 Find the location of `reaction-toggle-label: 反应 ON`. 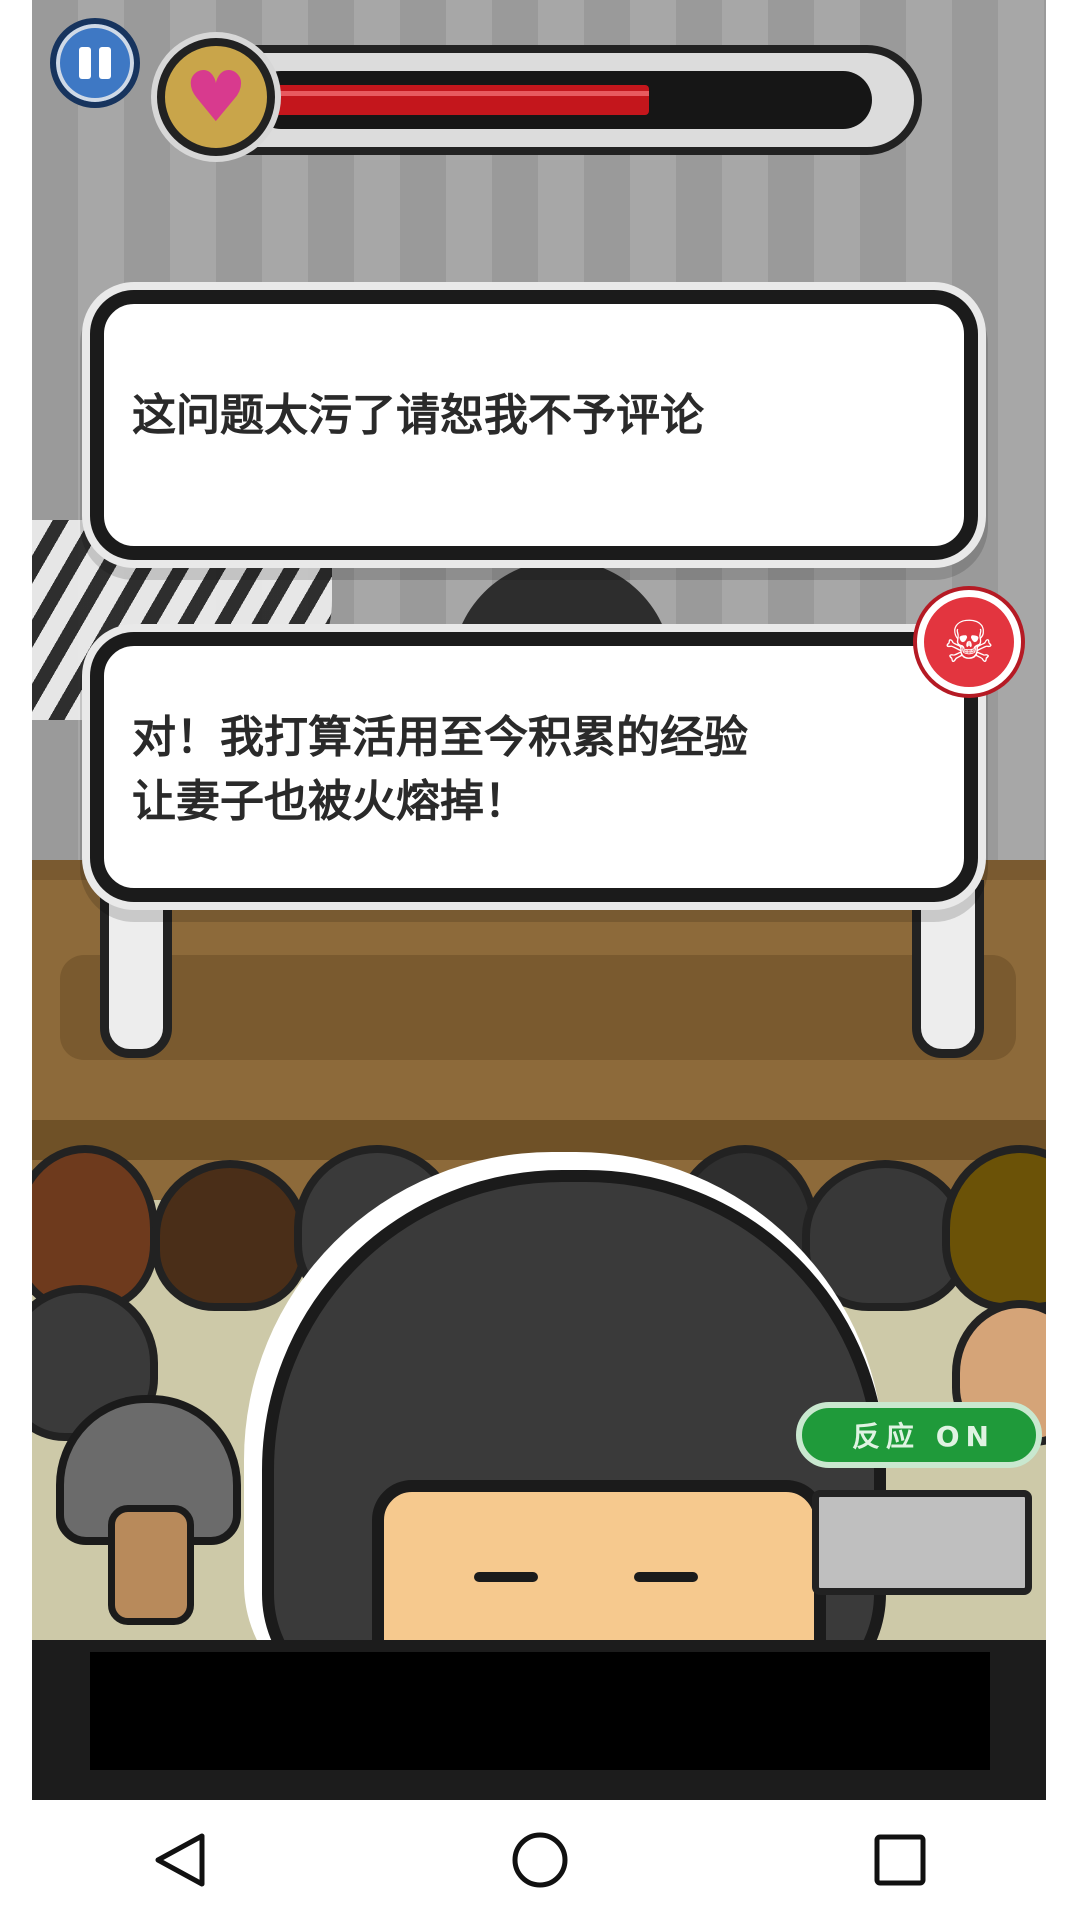

reaction-toggle-label: 反应 ON is located at coordinates (923, 1436).